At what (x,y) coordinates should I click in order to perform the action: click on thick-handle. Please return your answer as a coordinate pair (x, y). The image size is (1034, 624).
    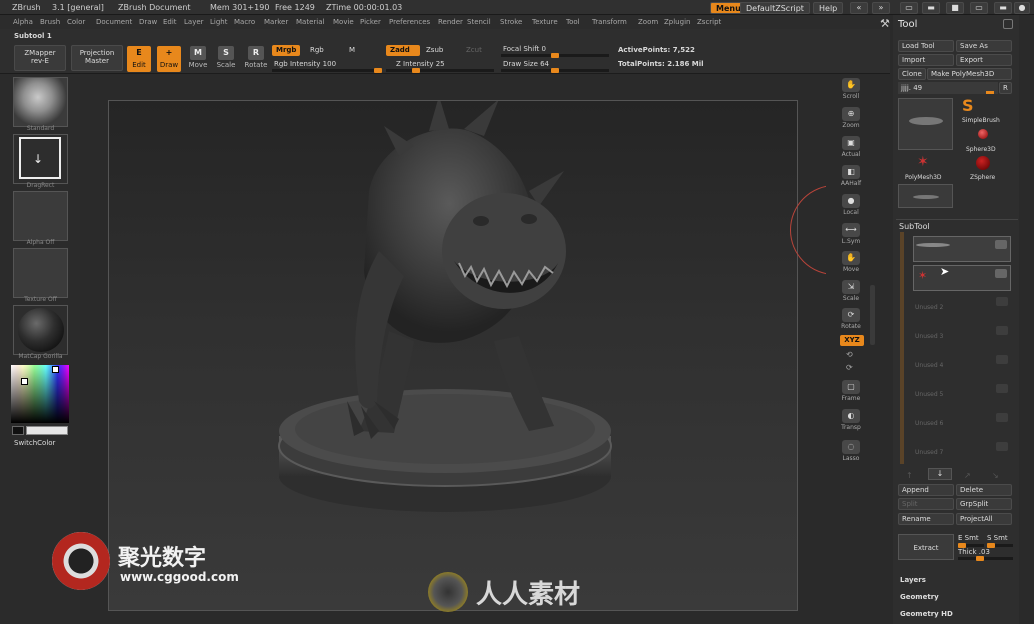
    Looking at the image, I should click on (980, 558).